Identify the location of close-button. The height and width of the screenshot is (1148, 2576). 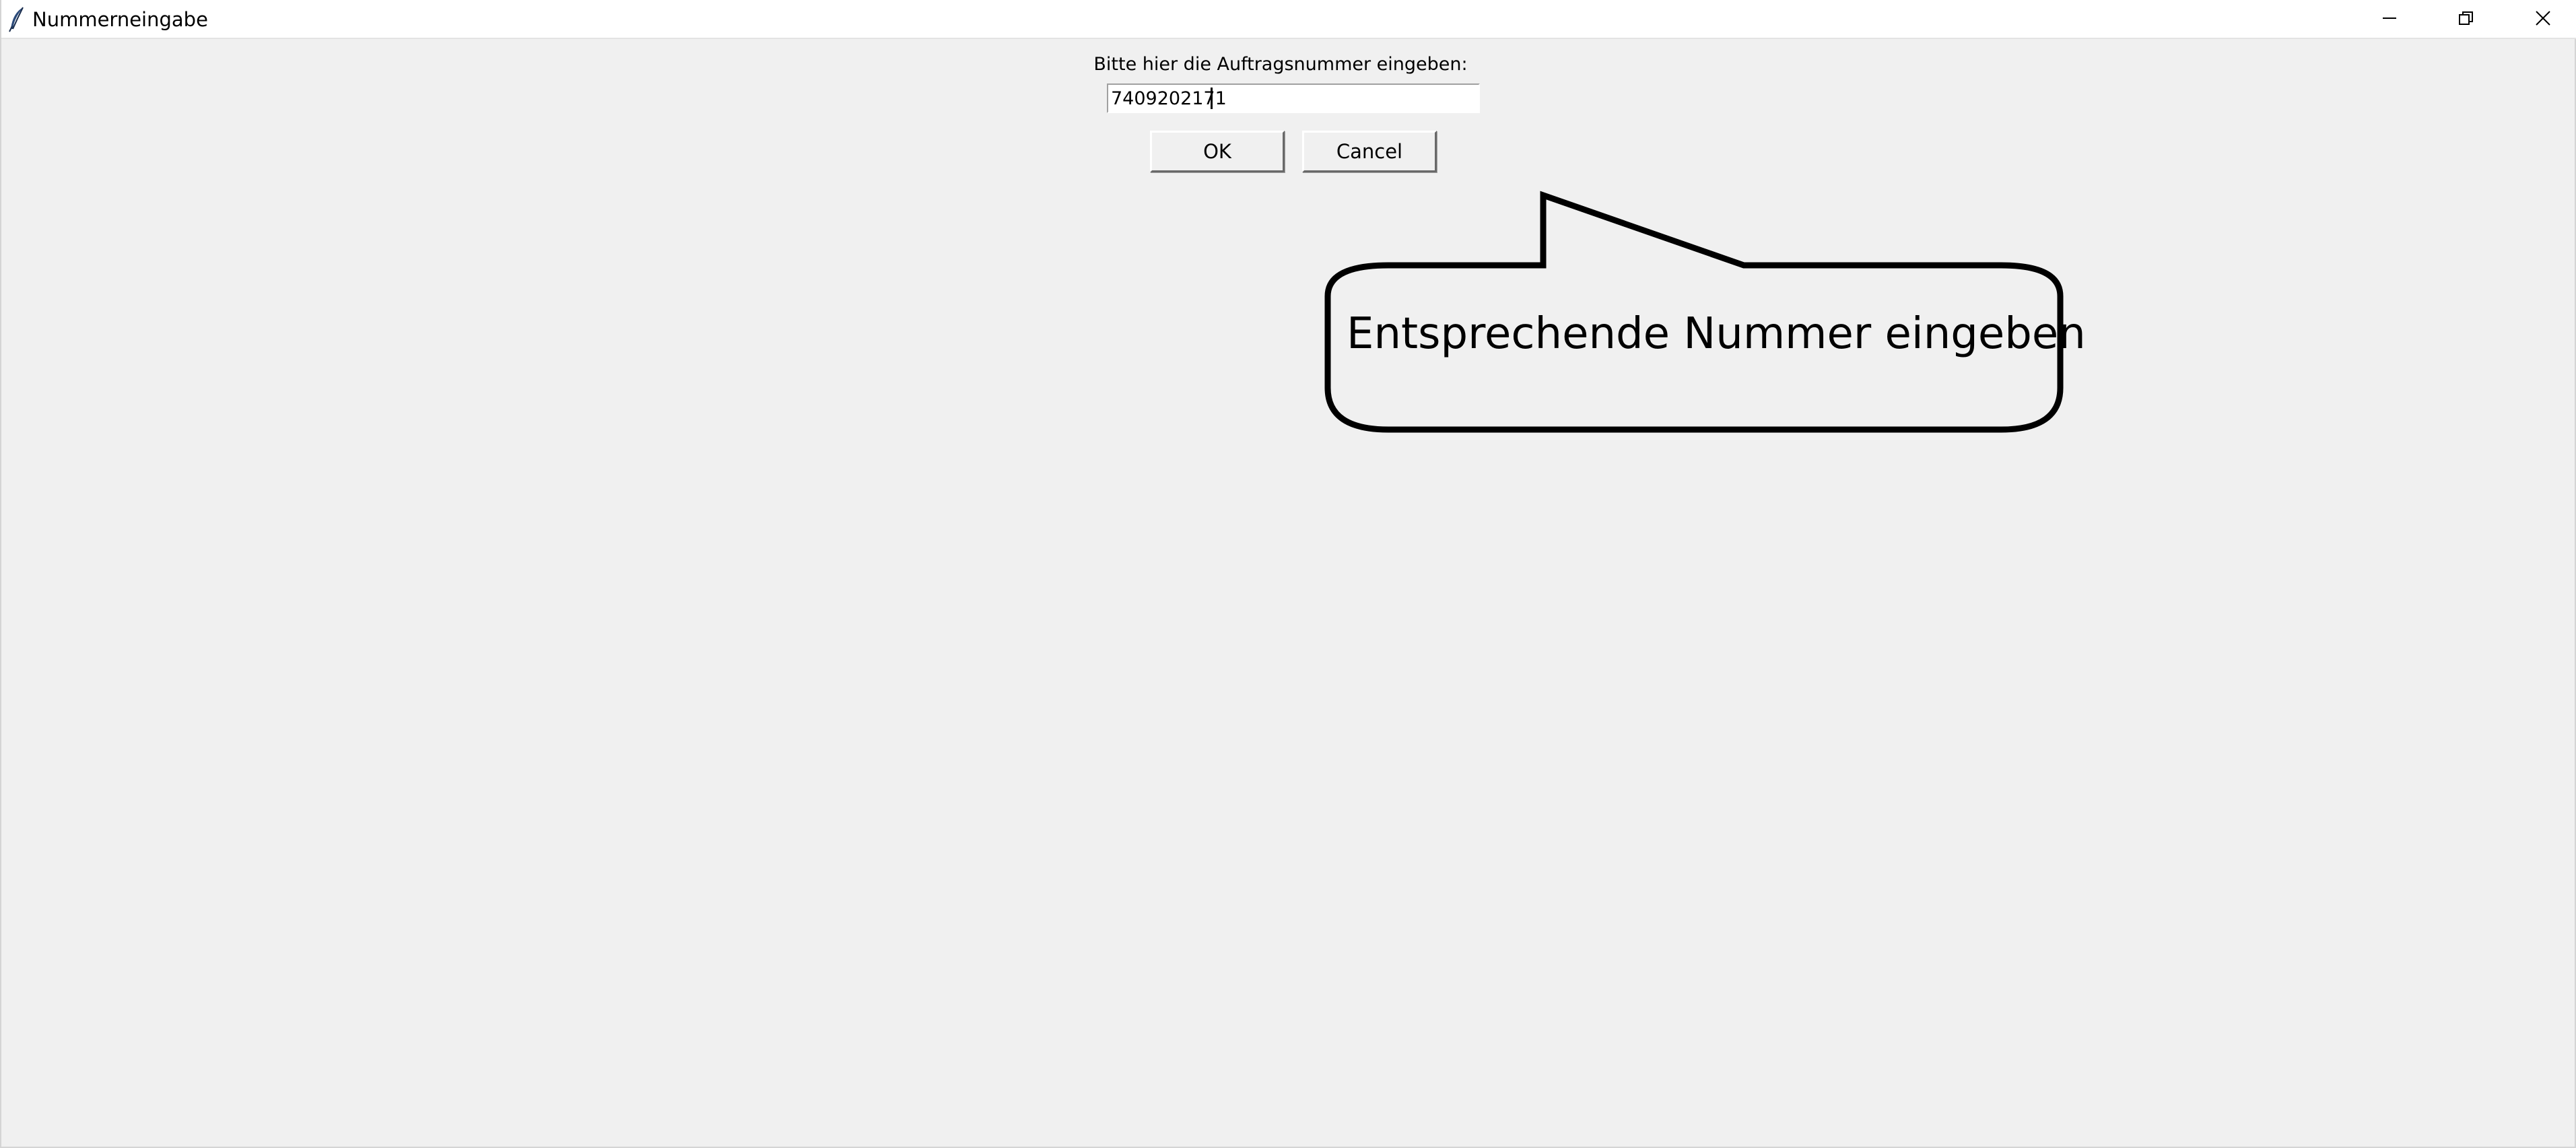
(2540, 19).